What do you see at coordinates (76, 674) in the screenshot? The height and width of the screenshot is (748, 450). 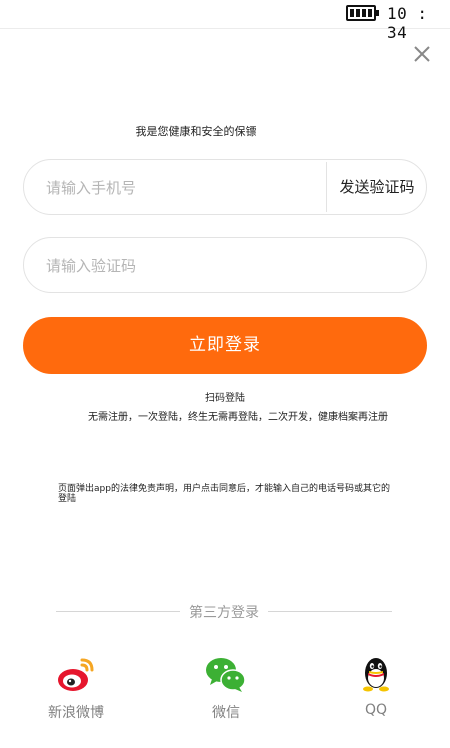 I see `weibo-icon` at bounding box center [76, 674].